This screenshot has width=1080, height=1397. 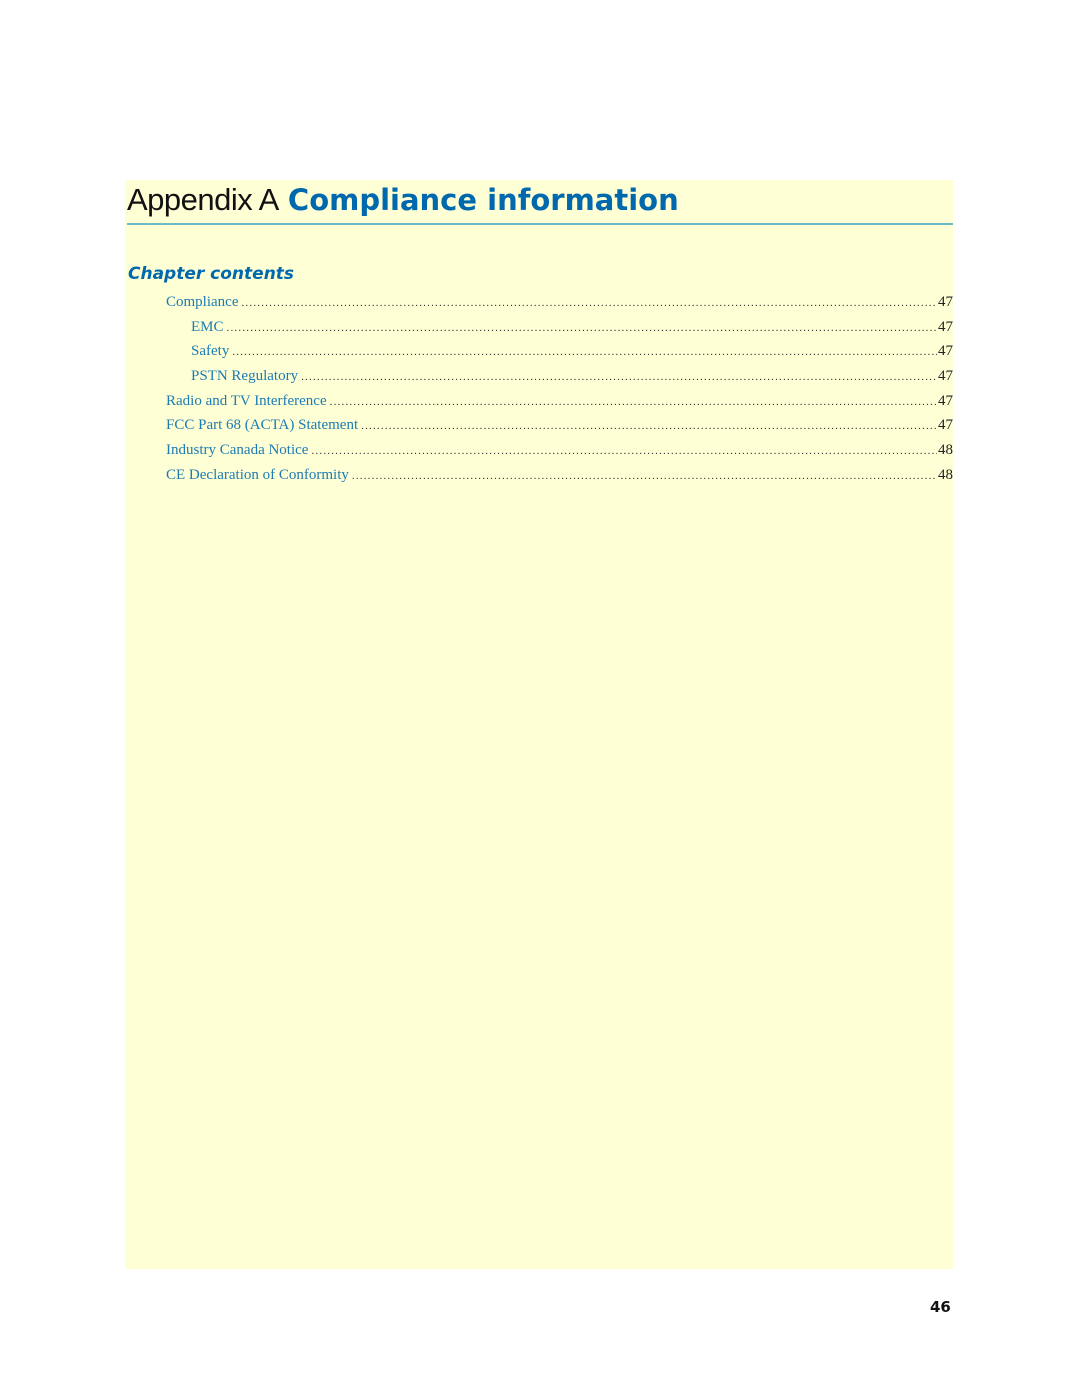 I want to click on toc-entry-emc: EMC 47, so click(x=559, y=331).